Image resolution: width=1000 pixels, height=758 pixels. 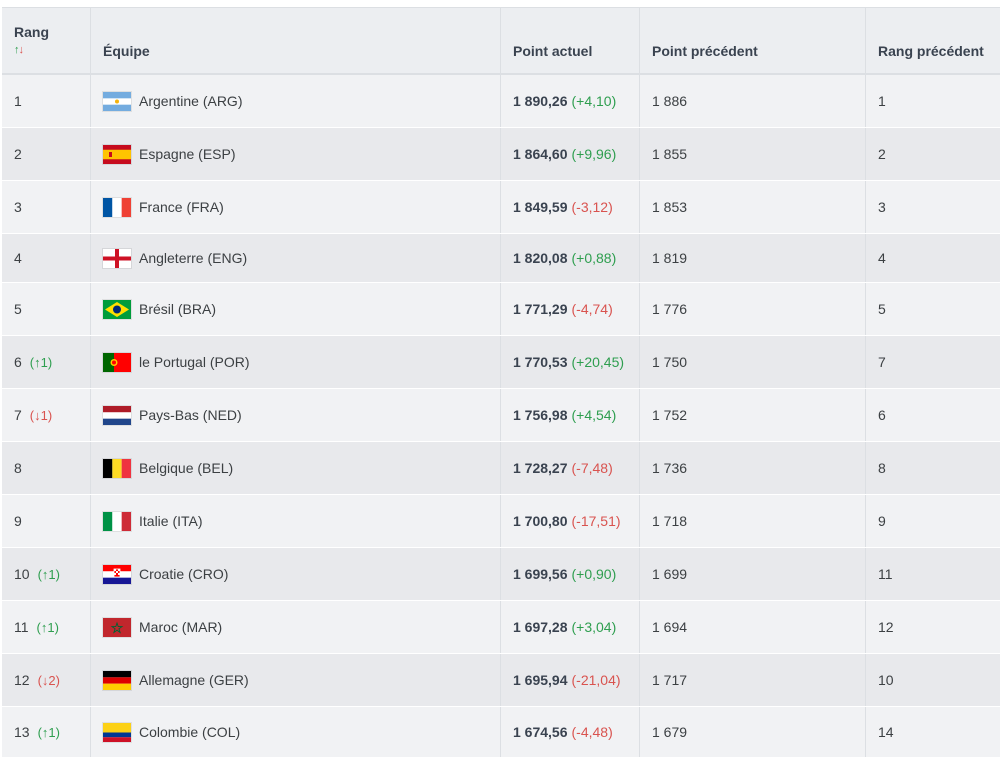 What do you see at coordinates (540, 732) in the screenshot?
I see `current-points: 1 674,56` at bounding box center [540, 732].